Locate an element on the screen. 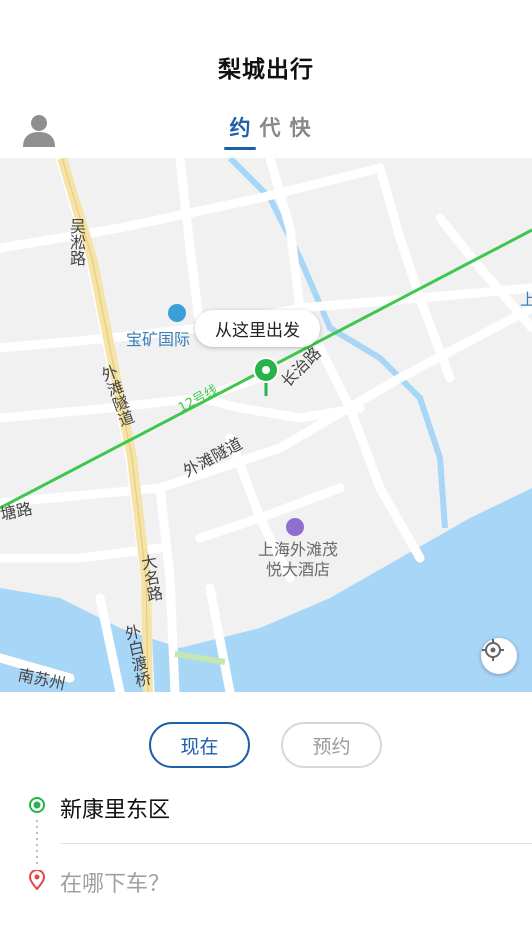 Image resolution: width=532 pixels, height=946 pixels. service-tabs: 约 代 快 is located at coordinates (269, 132).